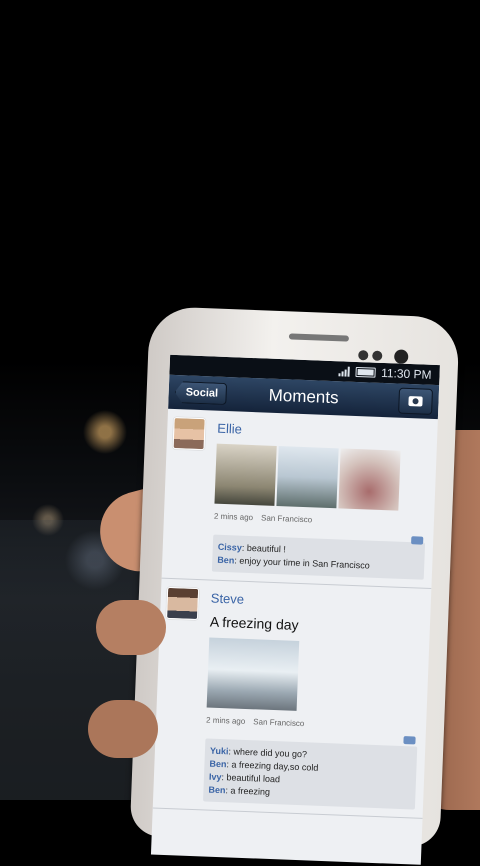  I want to click on camera-icon, so click(415, 401).